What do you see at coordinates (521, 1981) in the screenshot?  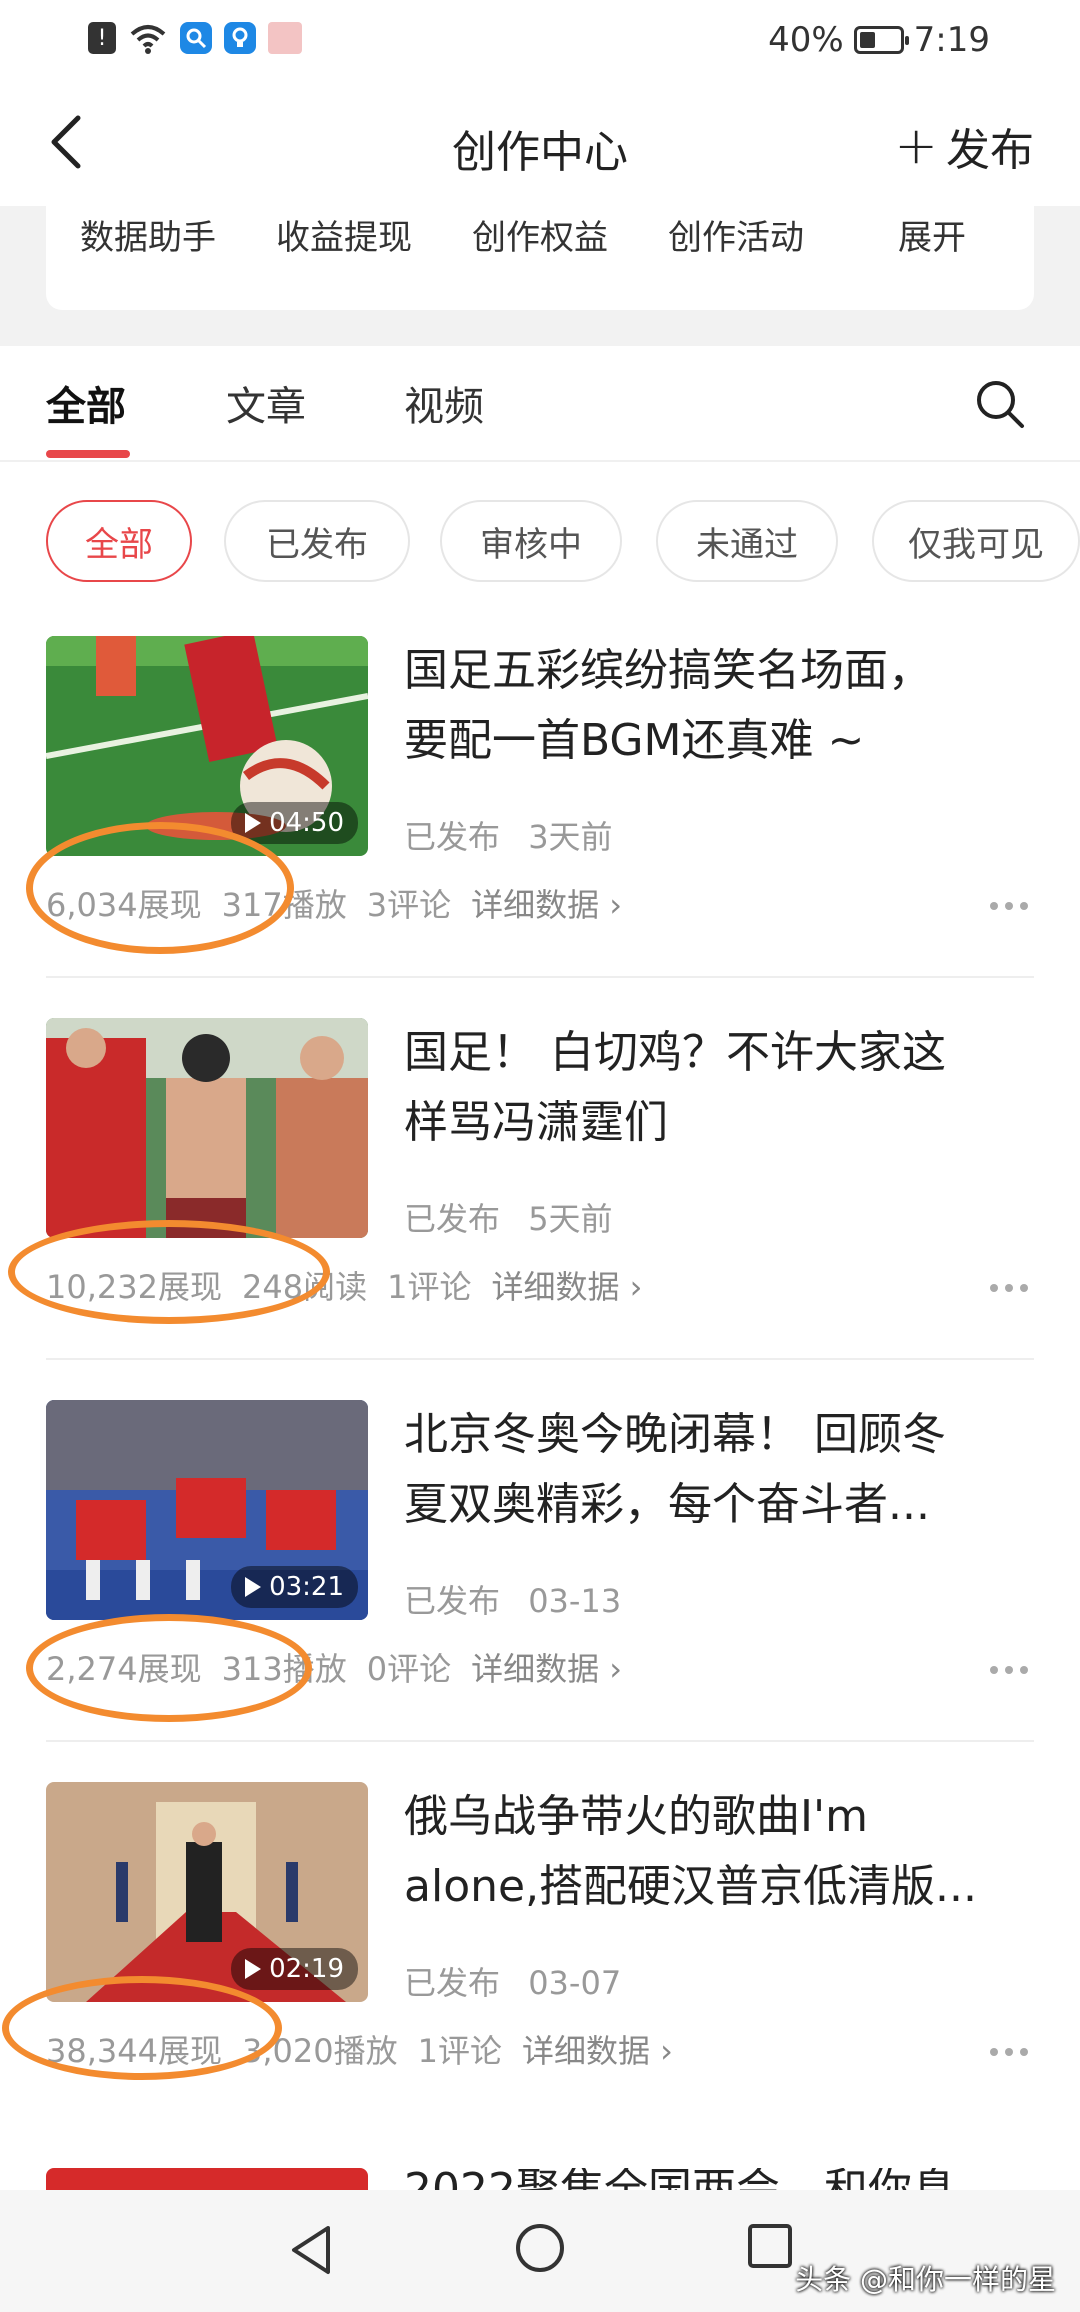 I see `item-meta: 已发布 03-07` at bounding box center [521, 1981].